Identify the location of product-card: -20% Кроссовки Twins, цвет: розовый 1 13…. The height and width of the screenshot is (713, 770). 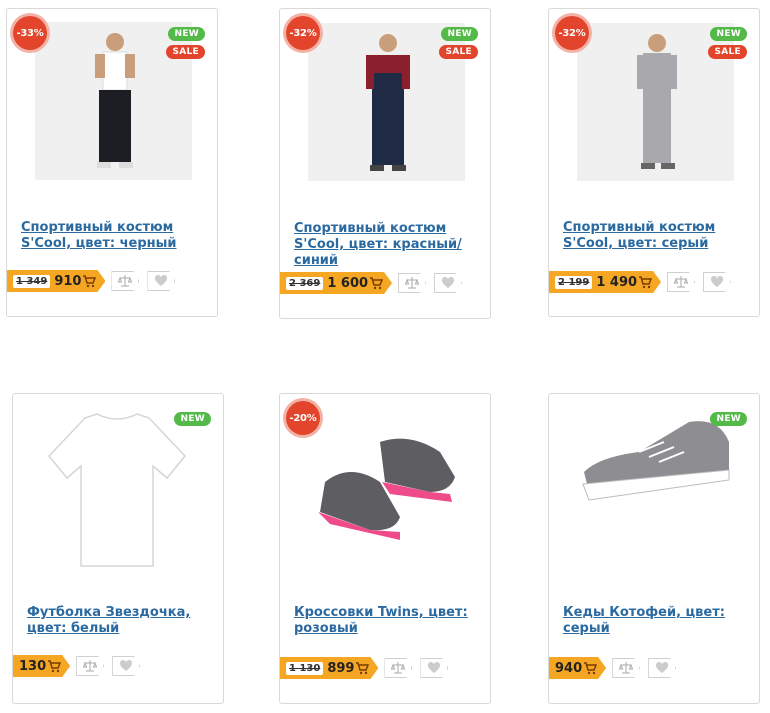
(385, 548).